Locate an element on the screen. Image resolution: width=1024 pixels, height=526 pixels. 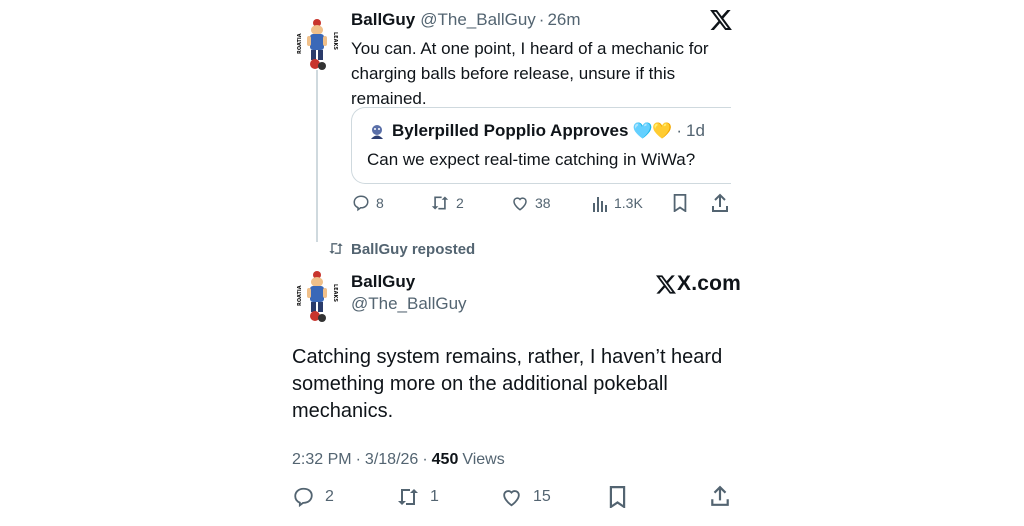
reply-count: 2 is located at coordinates (329, 496).